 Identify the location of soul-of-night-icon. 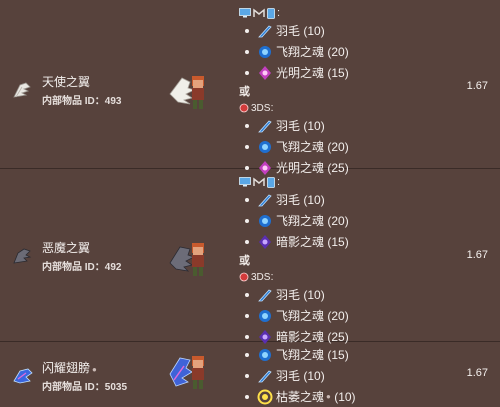
(265, 241).